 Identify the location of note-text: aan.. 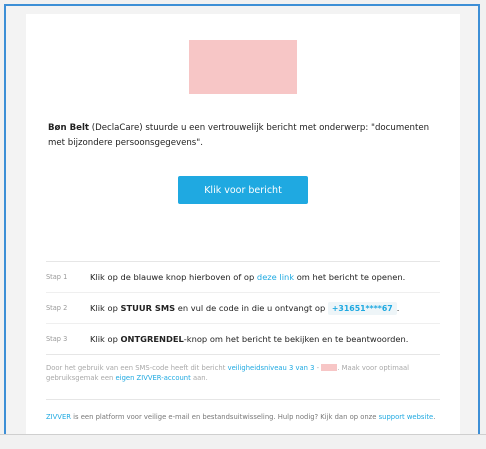
(199, 378).